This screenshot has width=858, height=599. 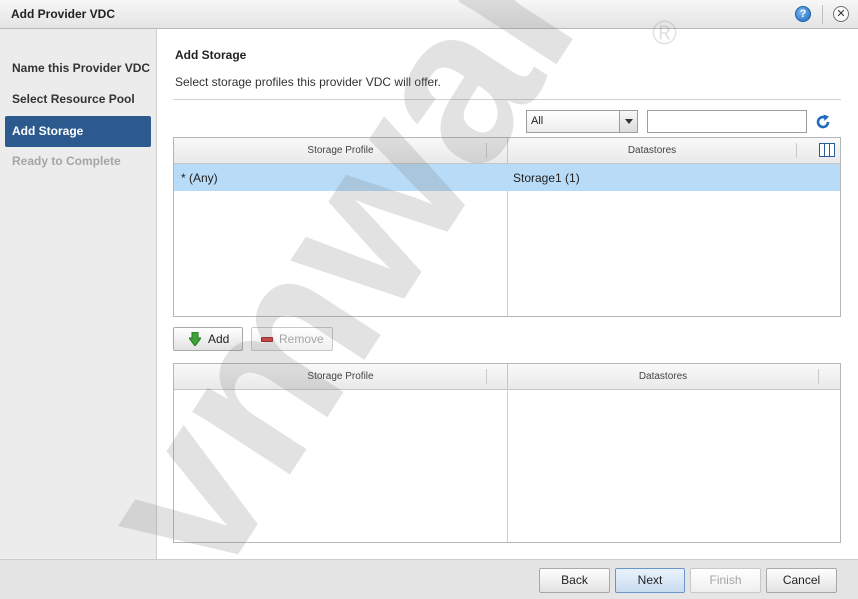 I want to click on cell-storage-profile: * (Any), so click(x=199, y=178).